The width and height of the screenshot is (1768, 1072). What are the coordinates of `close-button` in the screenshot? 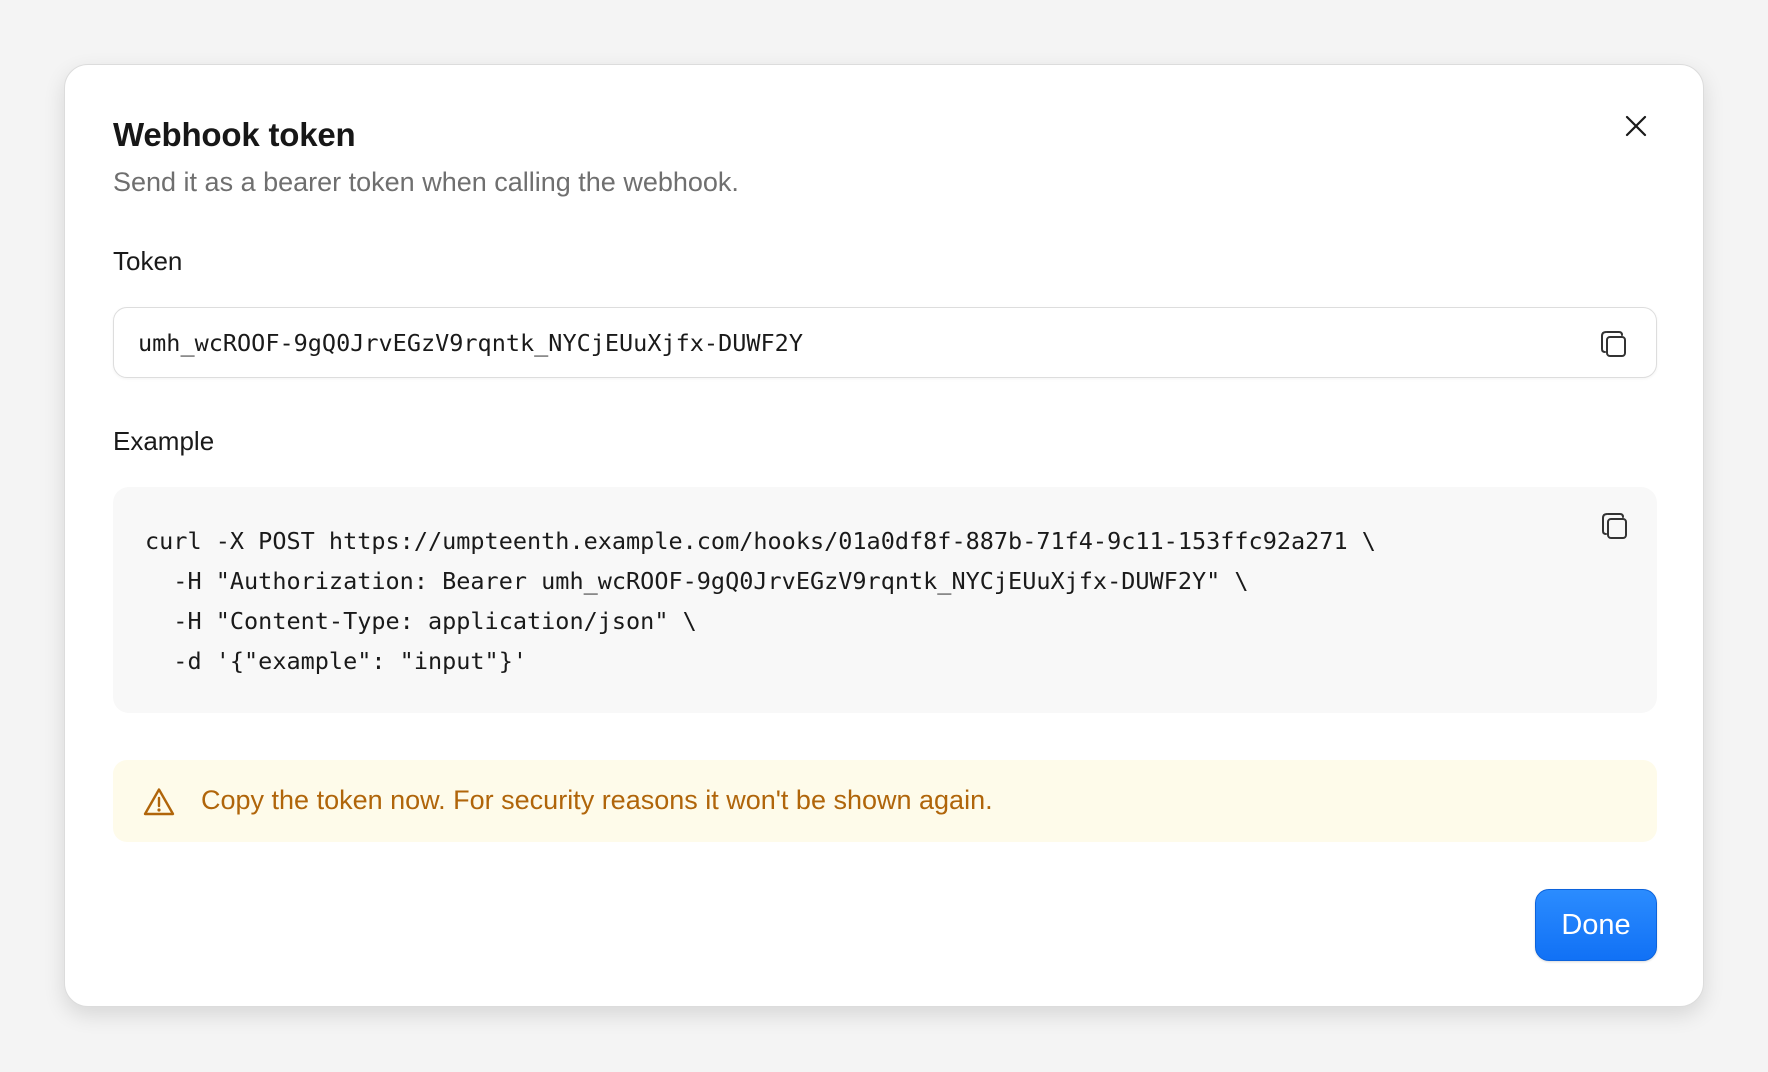 It's located at (1636, 126).